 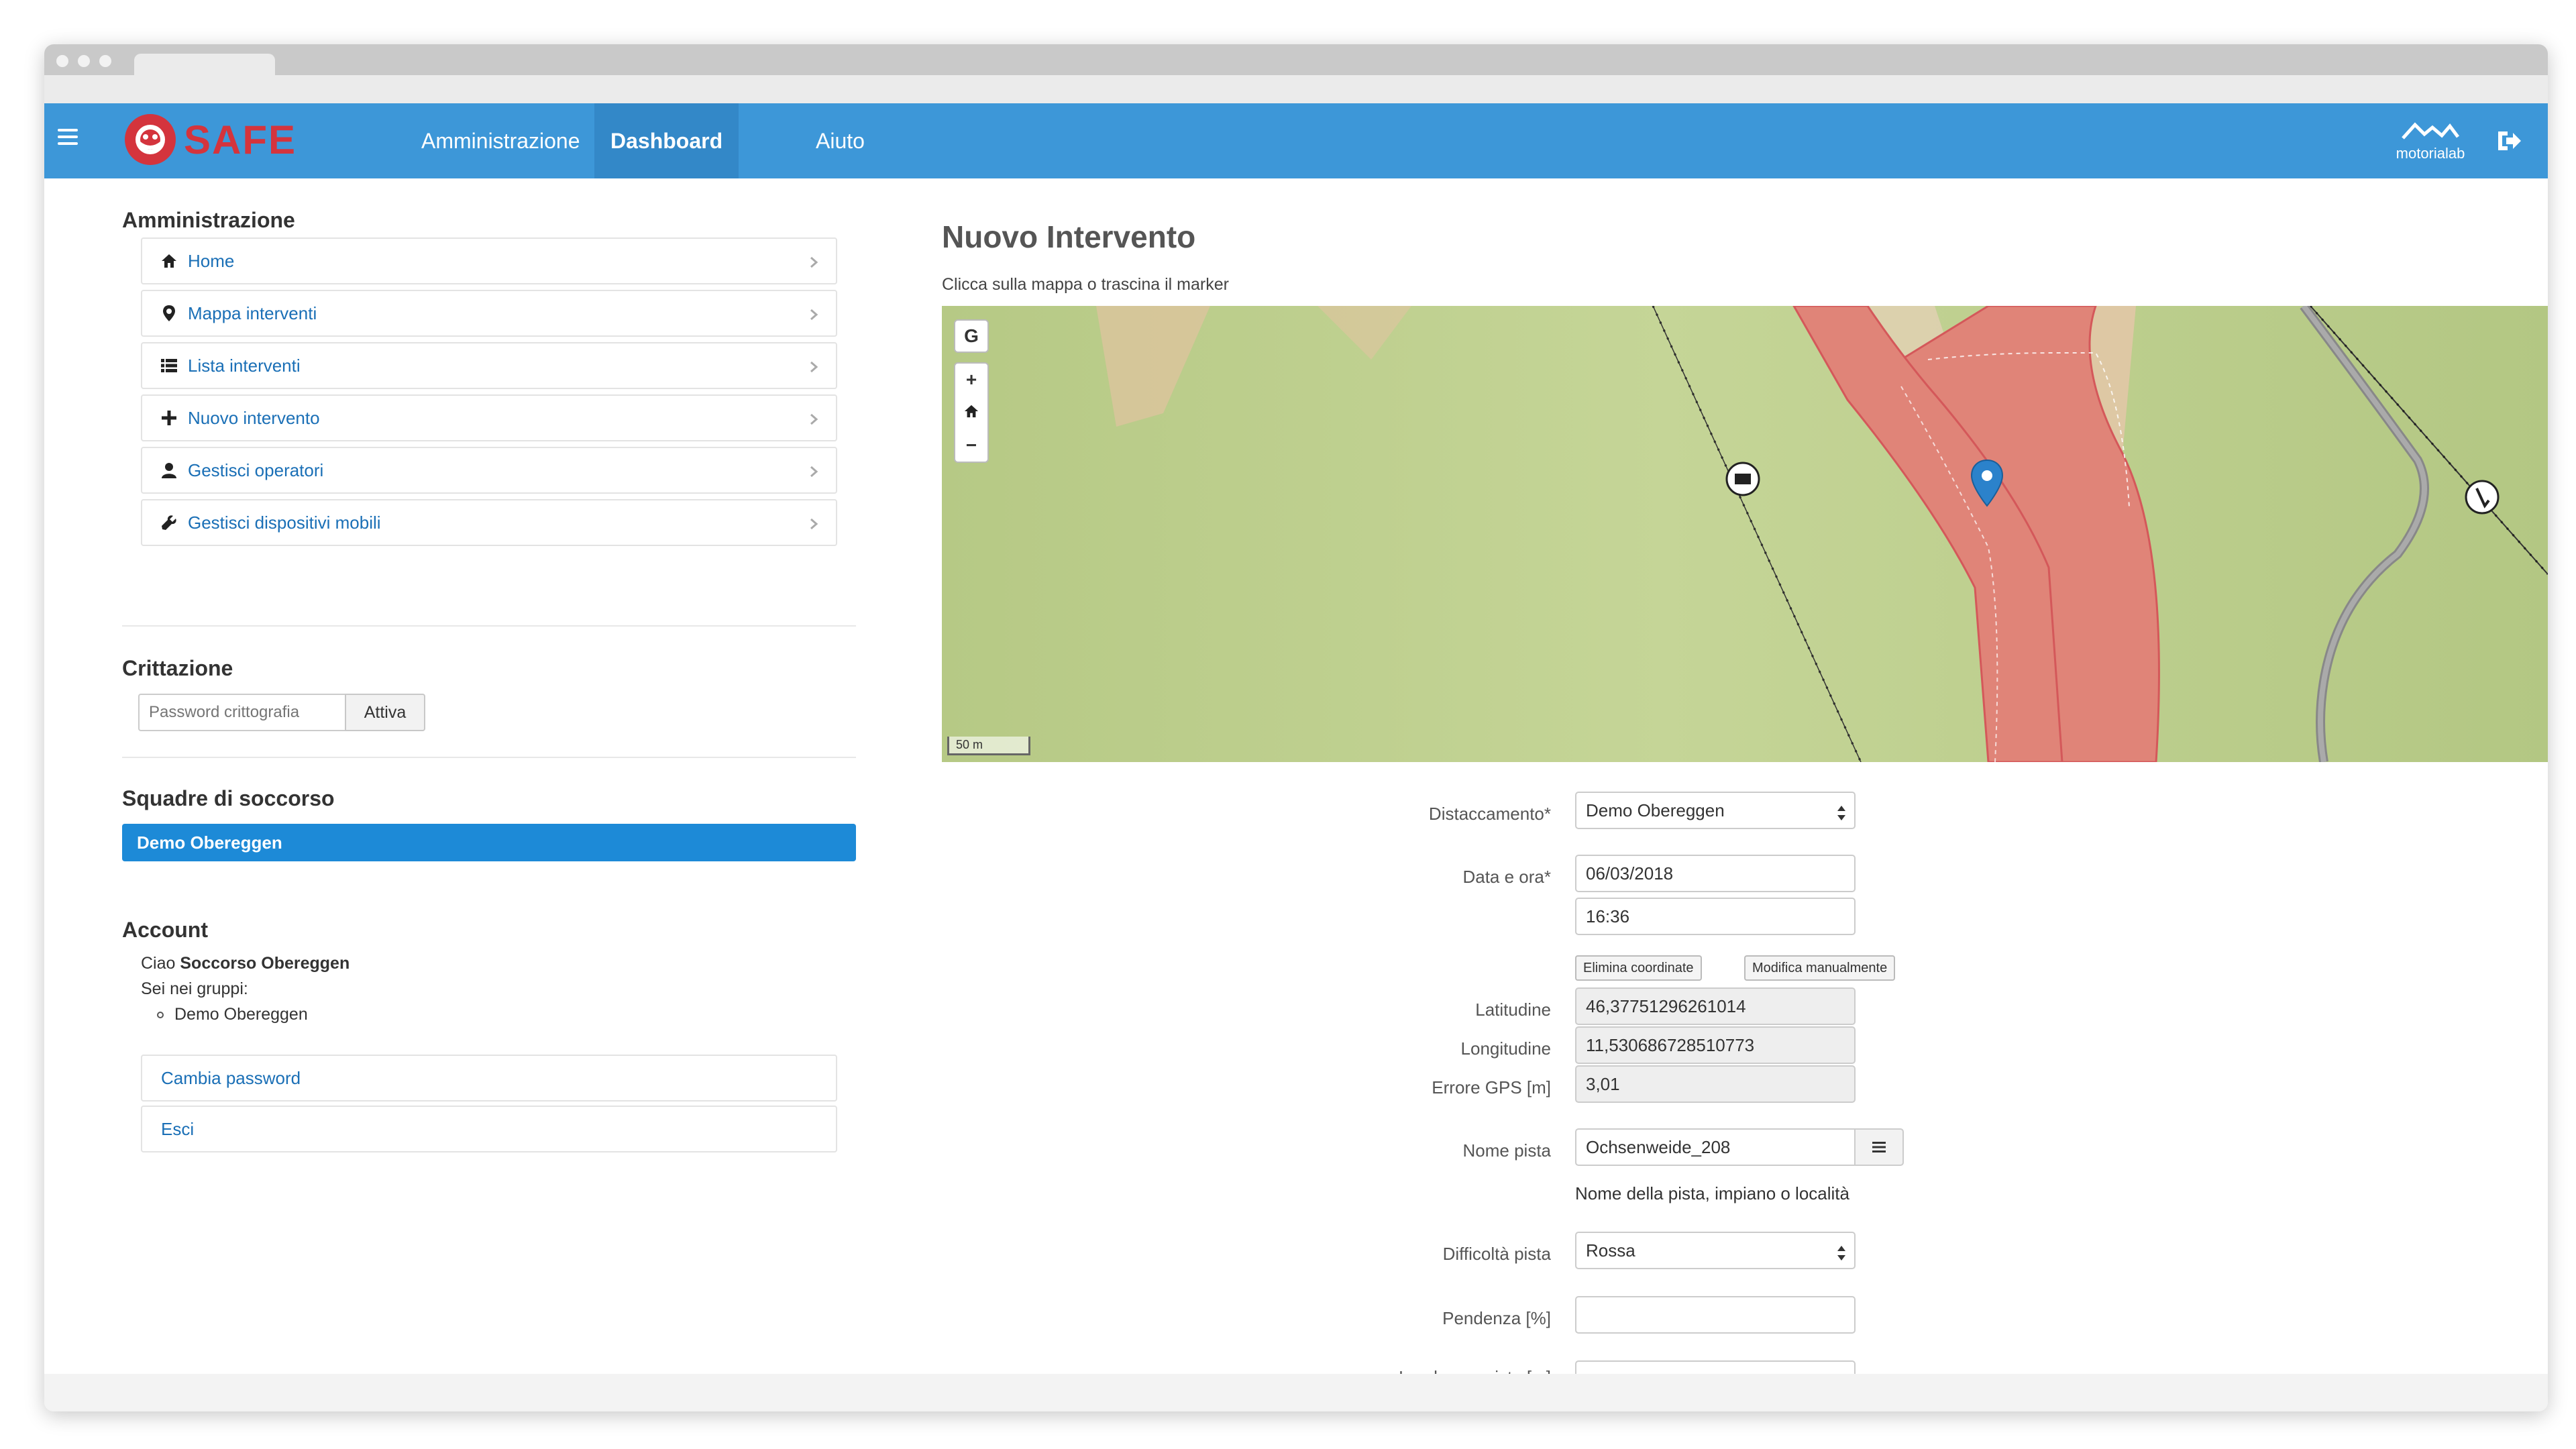 I want to click on user-icon, so click(x=169, y=470).